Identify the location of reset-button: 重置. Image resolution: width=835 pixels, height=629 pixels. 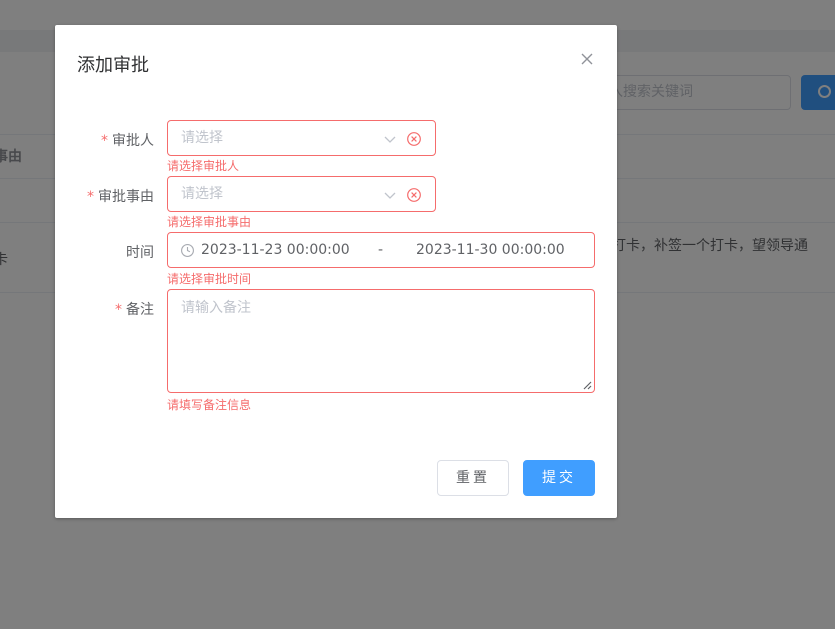
(473, 478).